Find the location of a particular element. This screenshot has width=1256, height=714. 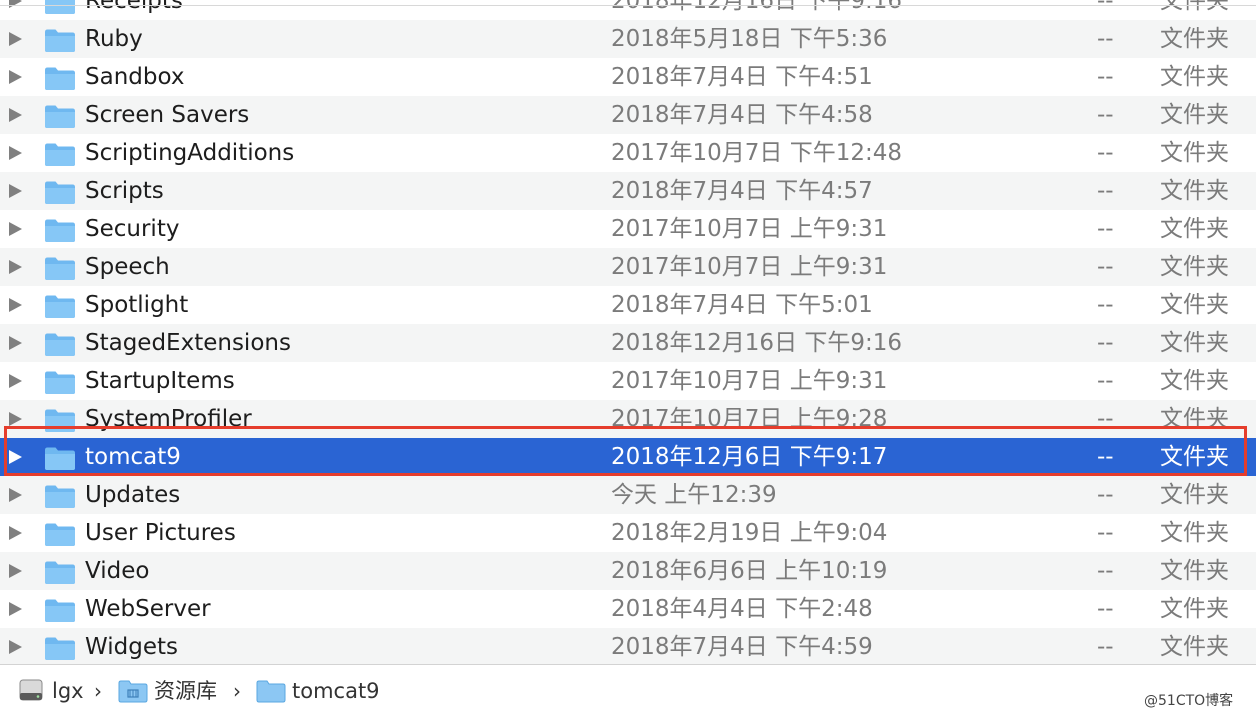

file-name: Ruby is located at coordinates (114, 39).